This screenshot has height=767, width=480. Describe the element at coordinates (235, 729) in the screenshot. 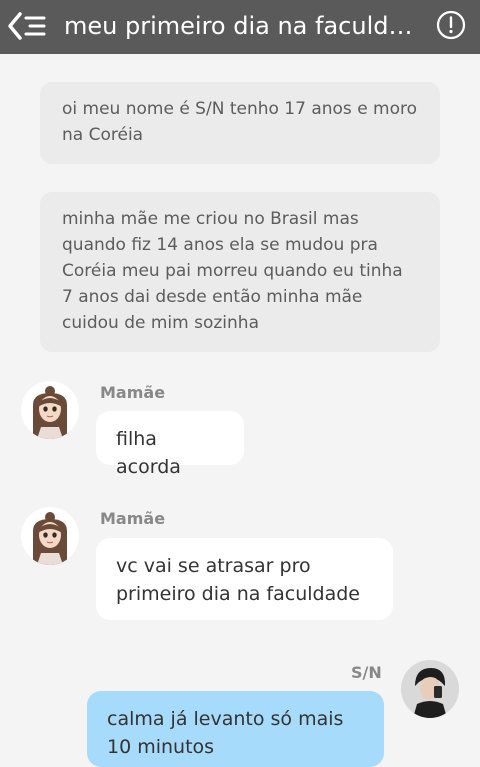

I see `message-bubble: calma já levanto só mais 10 minutos` at that location.